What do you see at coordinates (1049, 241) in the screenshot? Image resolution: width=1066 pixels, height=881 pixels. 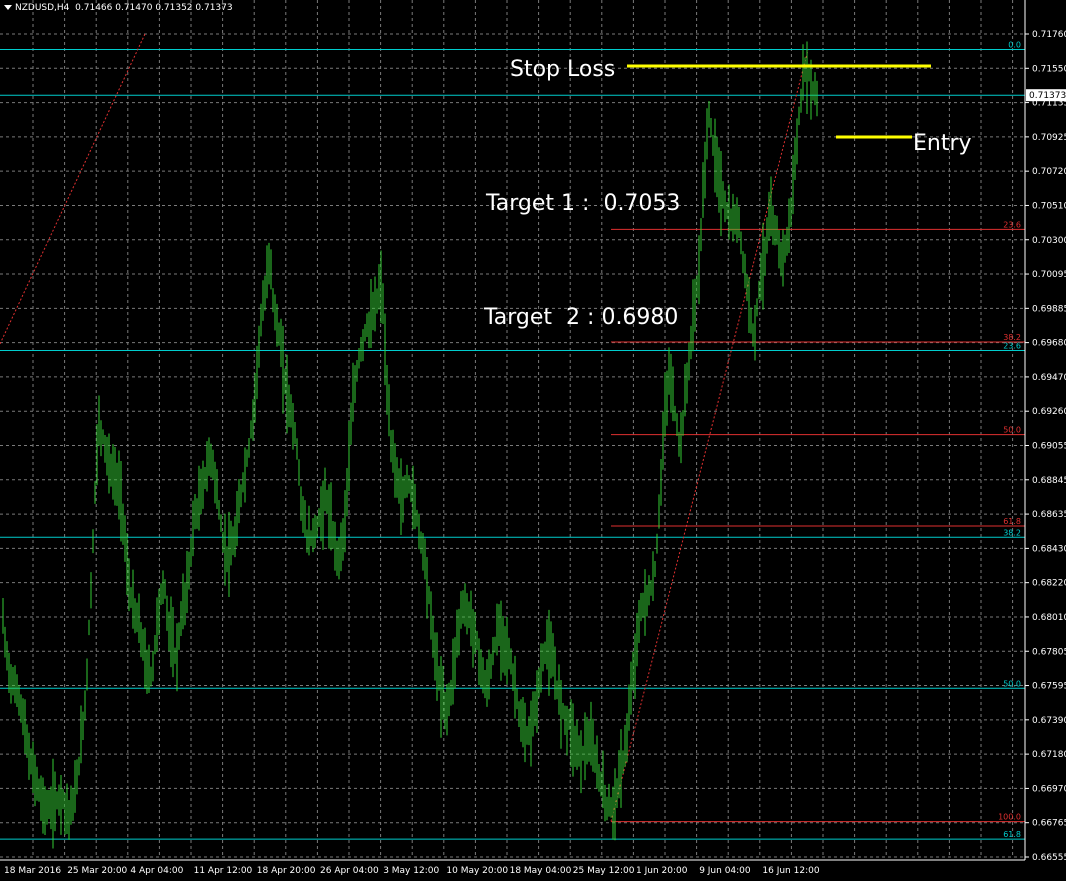 I see `y-tick-label: 0.70300` at bounding box center [1049, 241].